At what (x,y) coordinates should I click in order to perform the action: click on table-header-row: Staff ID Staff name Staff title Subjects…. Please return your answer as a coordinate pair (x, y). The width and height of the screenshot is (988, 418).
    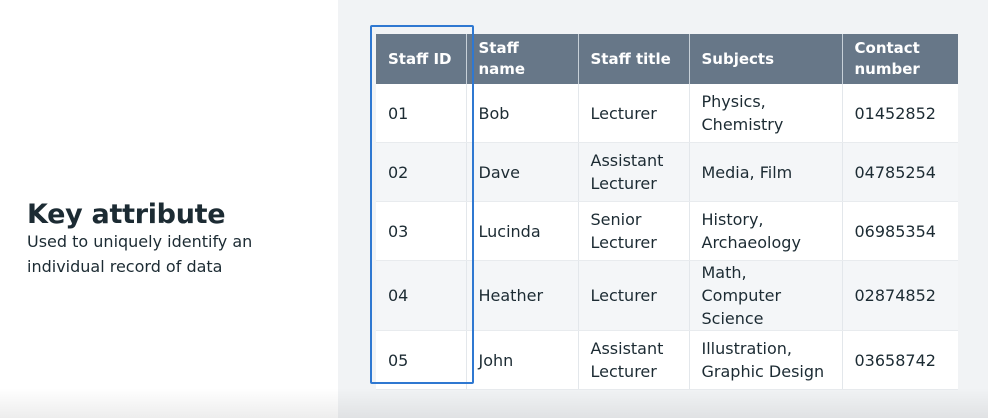
    Looking at the image, I should click on (667, 59).